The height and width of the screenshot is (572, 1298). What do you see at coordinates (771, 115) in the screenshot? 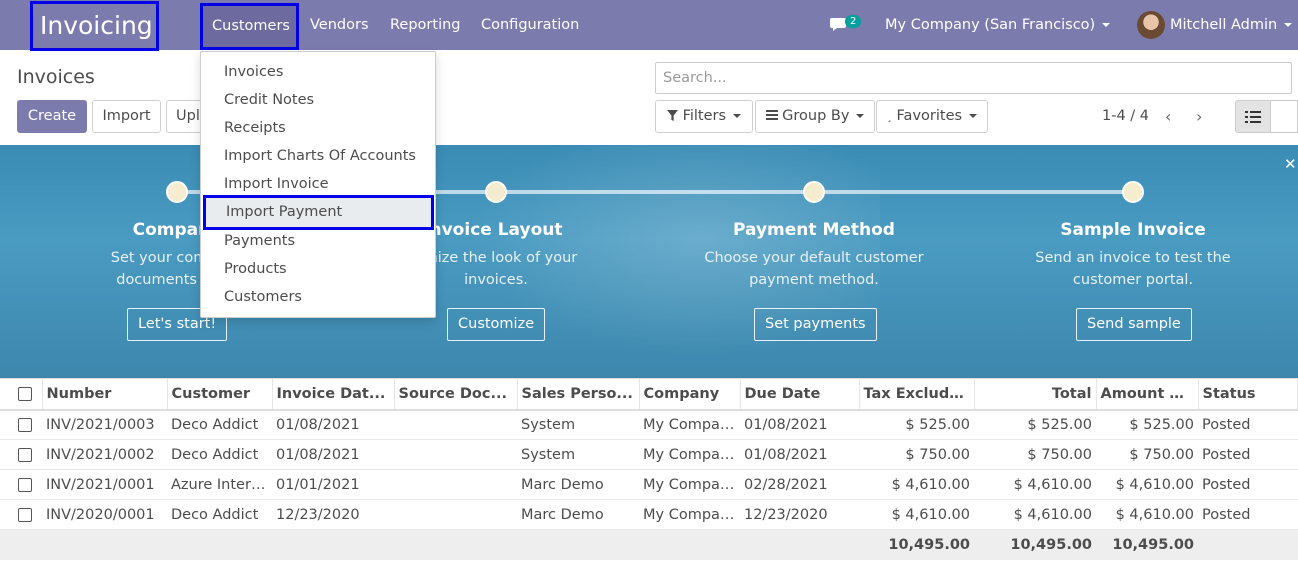
I see `bars-icon` at bounding box center [771, 115].